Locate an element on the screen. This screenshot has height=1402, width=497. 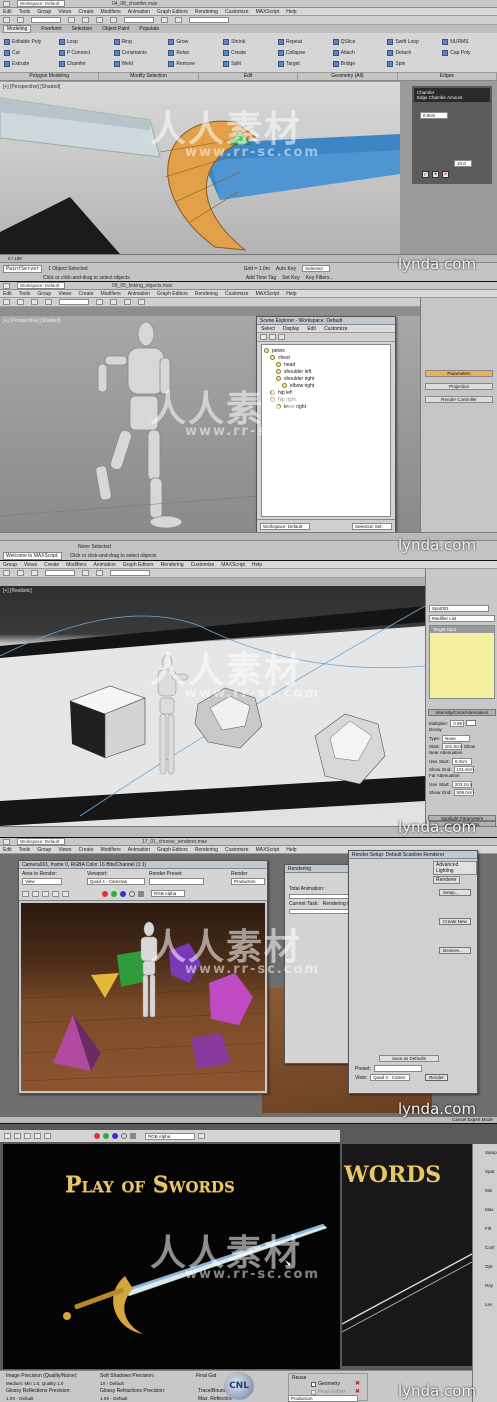
explorer-menu-customize: Customize is located at coordinates (336, 329).